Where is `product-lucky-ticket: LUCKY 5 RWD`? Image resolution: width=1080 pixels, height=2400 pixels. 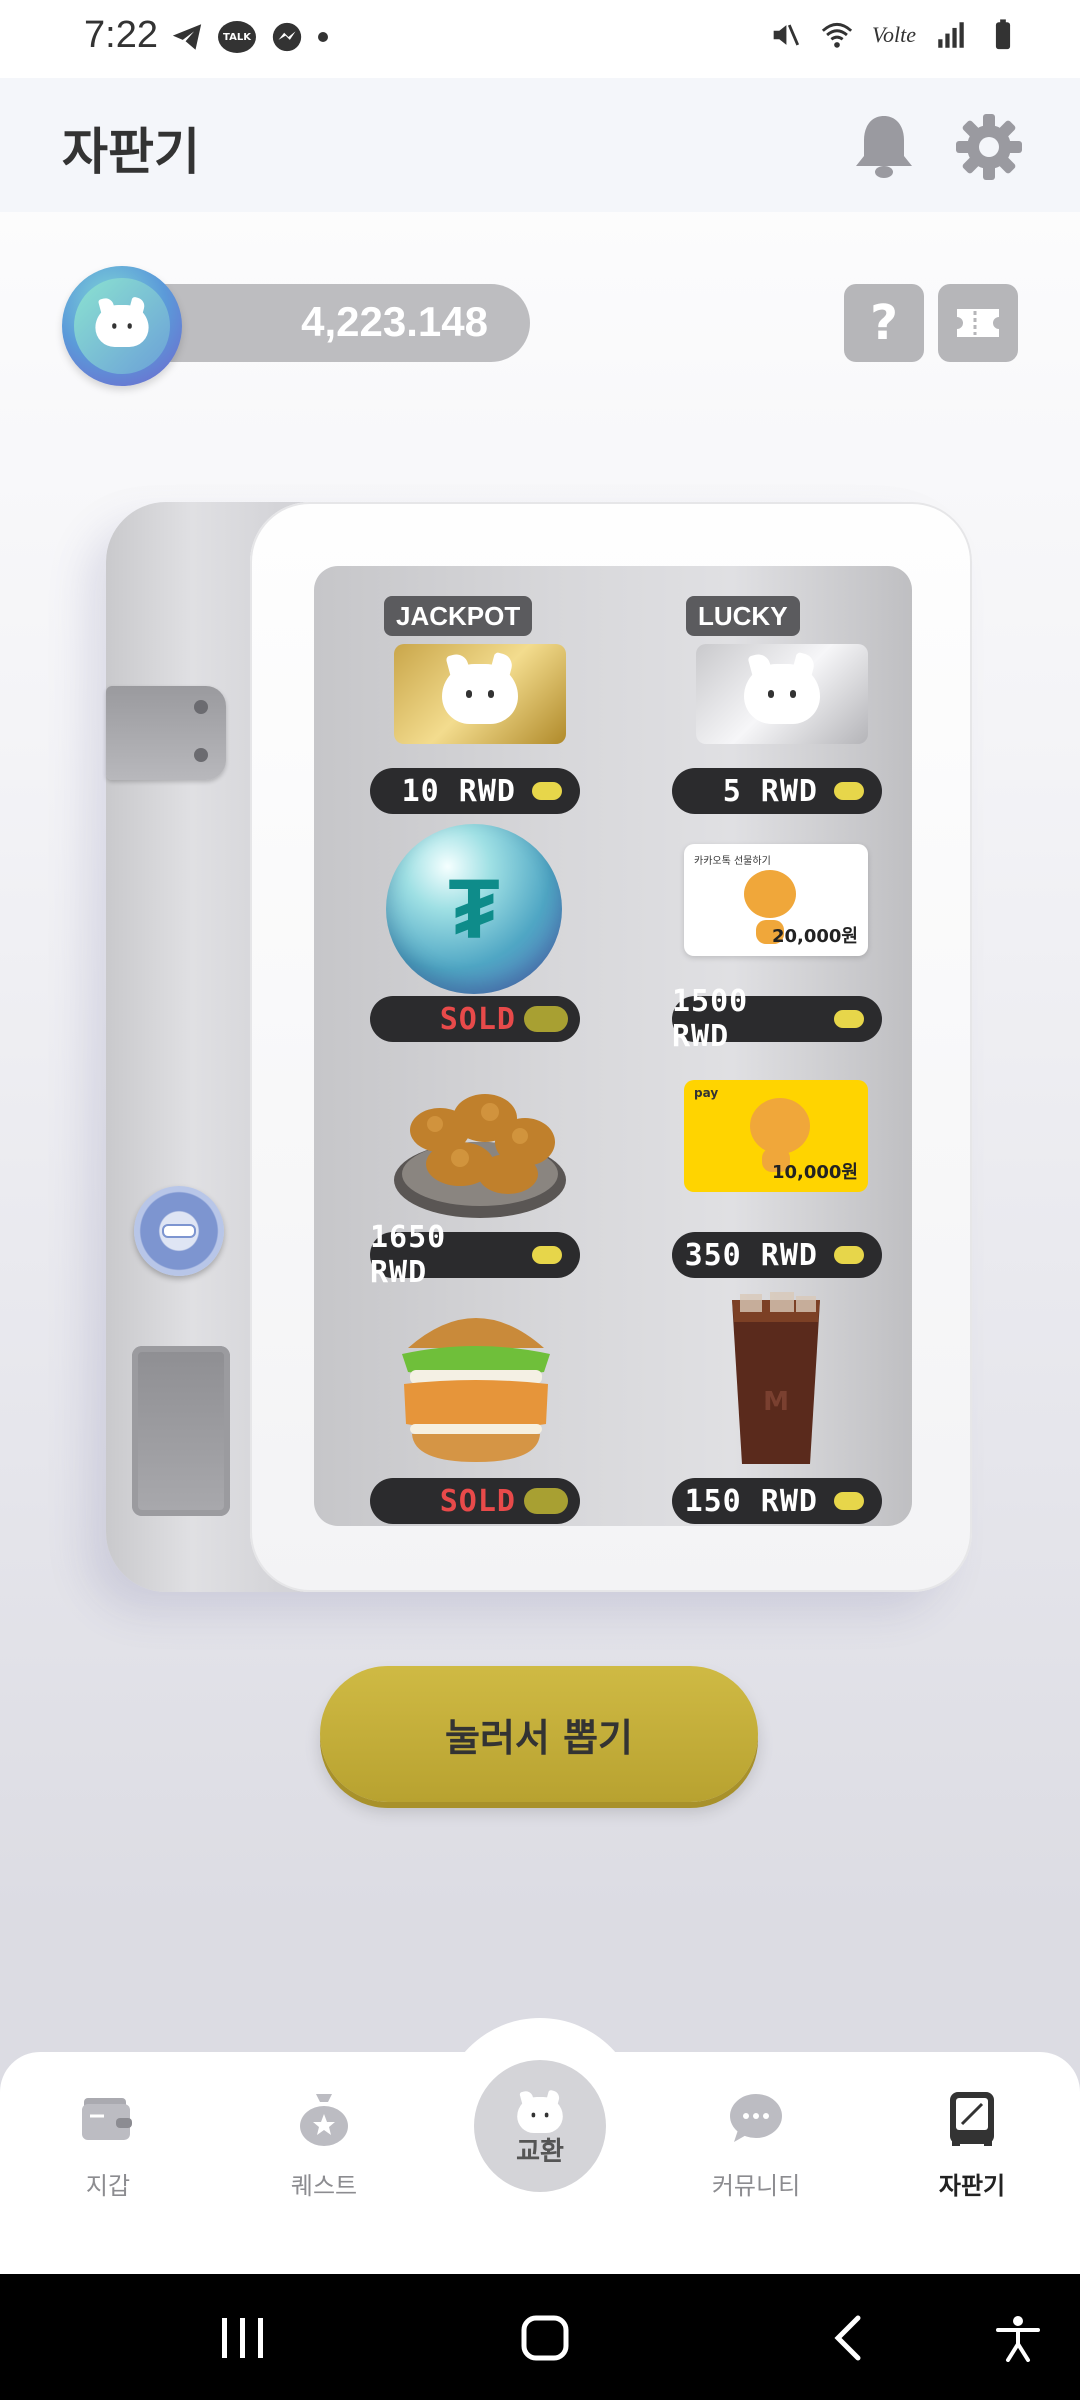 product-lucky-ticket: LUCKY 5 RWD is located at coordinates (822, 711).